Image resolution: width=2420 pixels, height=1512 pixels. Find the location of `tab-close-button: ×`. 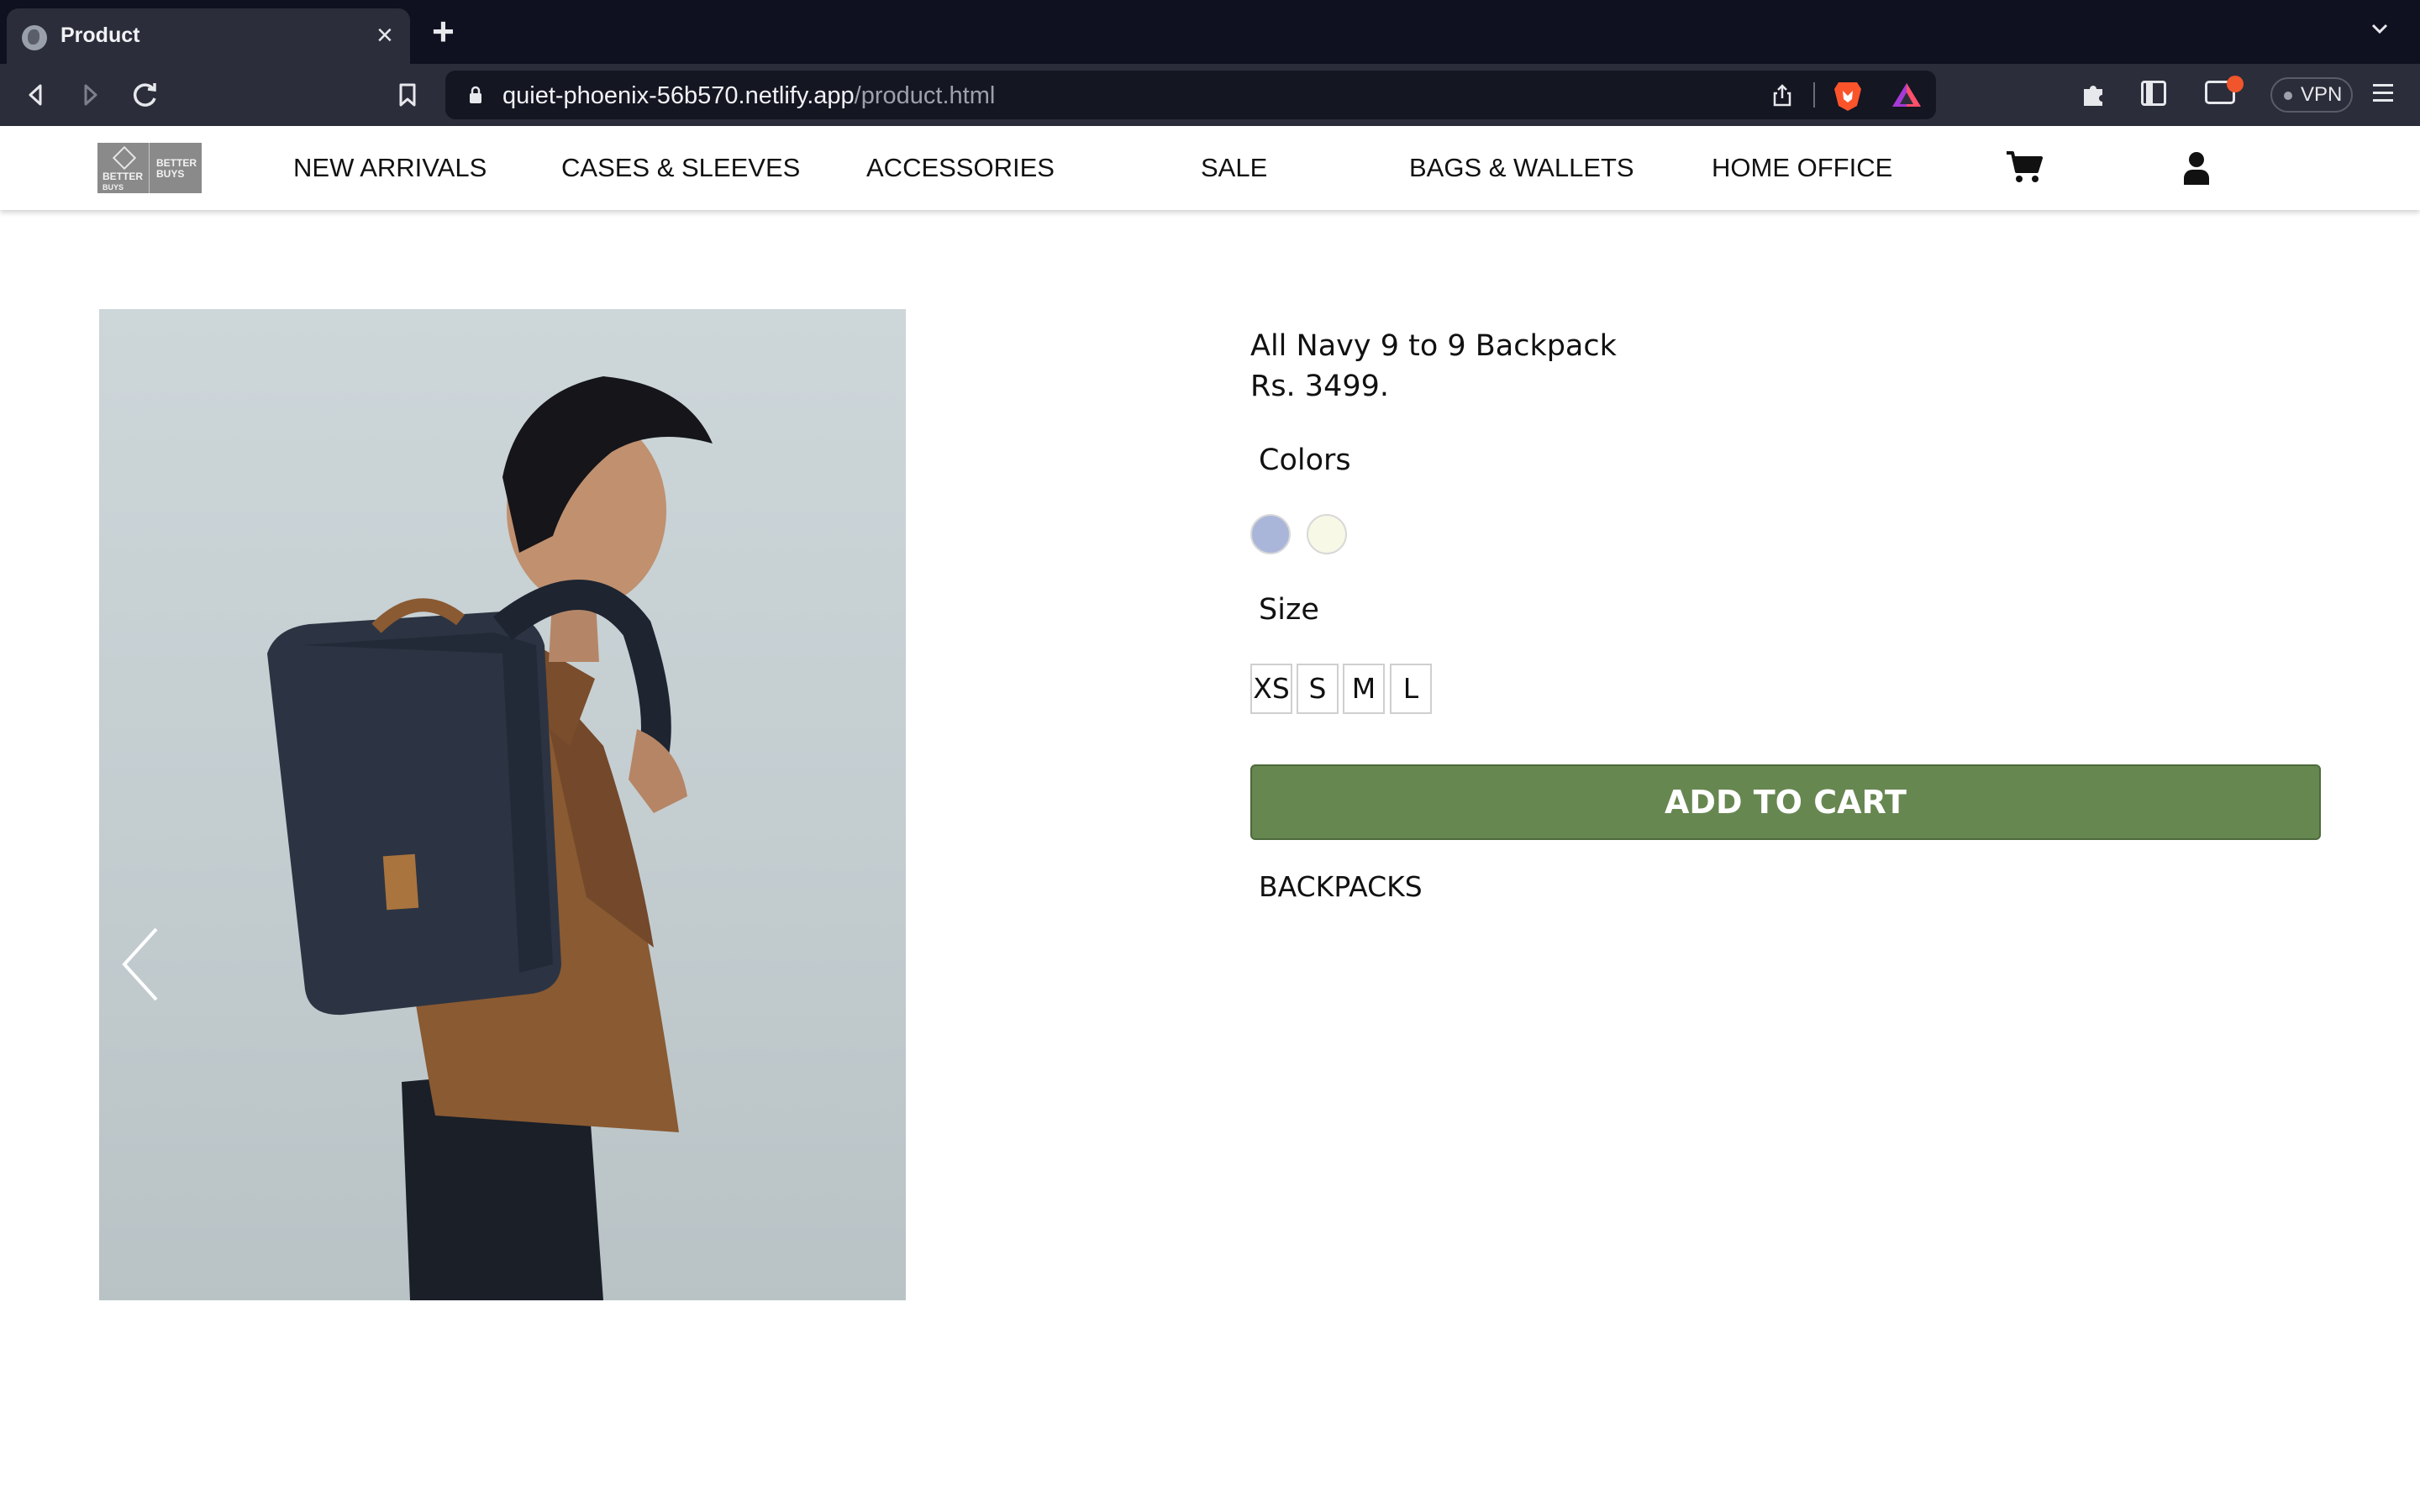

tab-close-button: × is located at coordinates (384, 35).